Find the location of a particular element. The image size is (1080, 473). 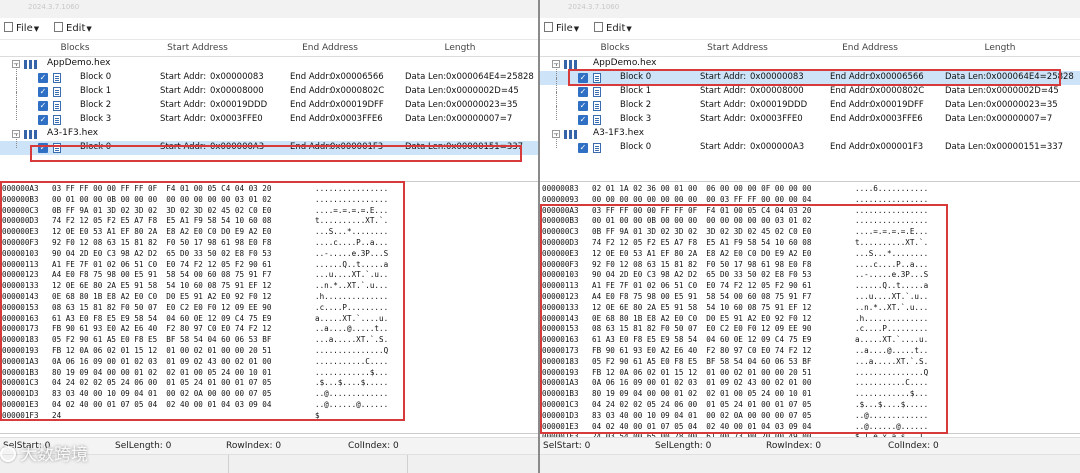

file-icon is located at coordinates (8, 27).